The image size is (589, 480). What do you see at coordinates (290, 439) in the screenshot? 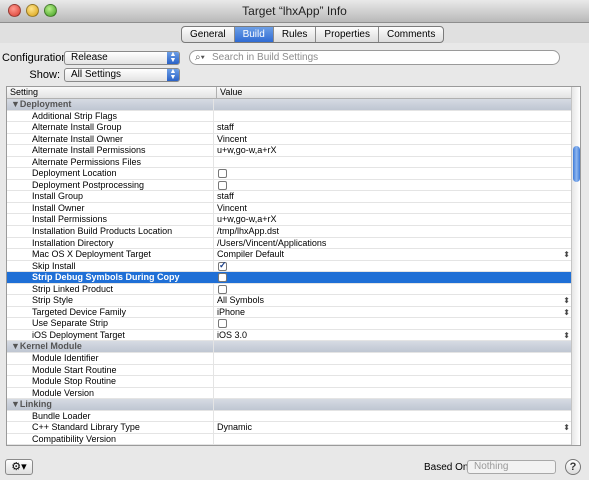
I see `table-row: Compatibility Version` at bounding box center [290, 439].